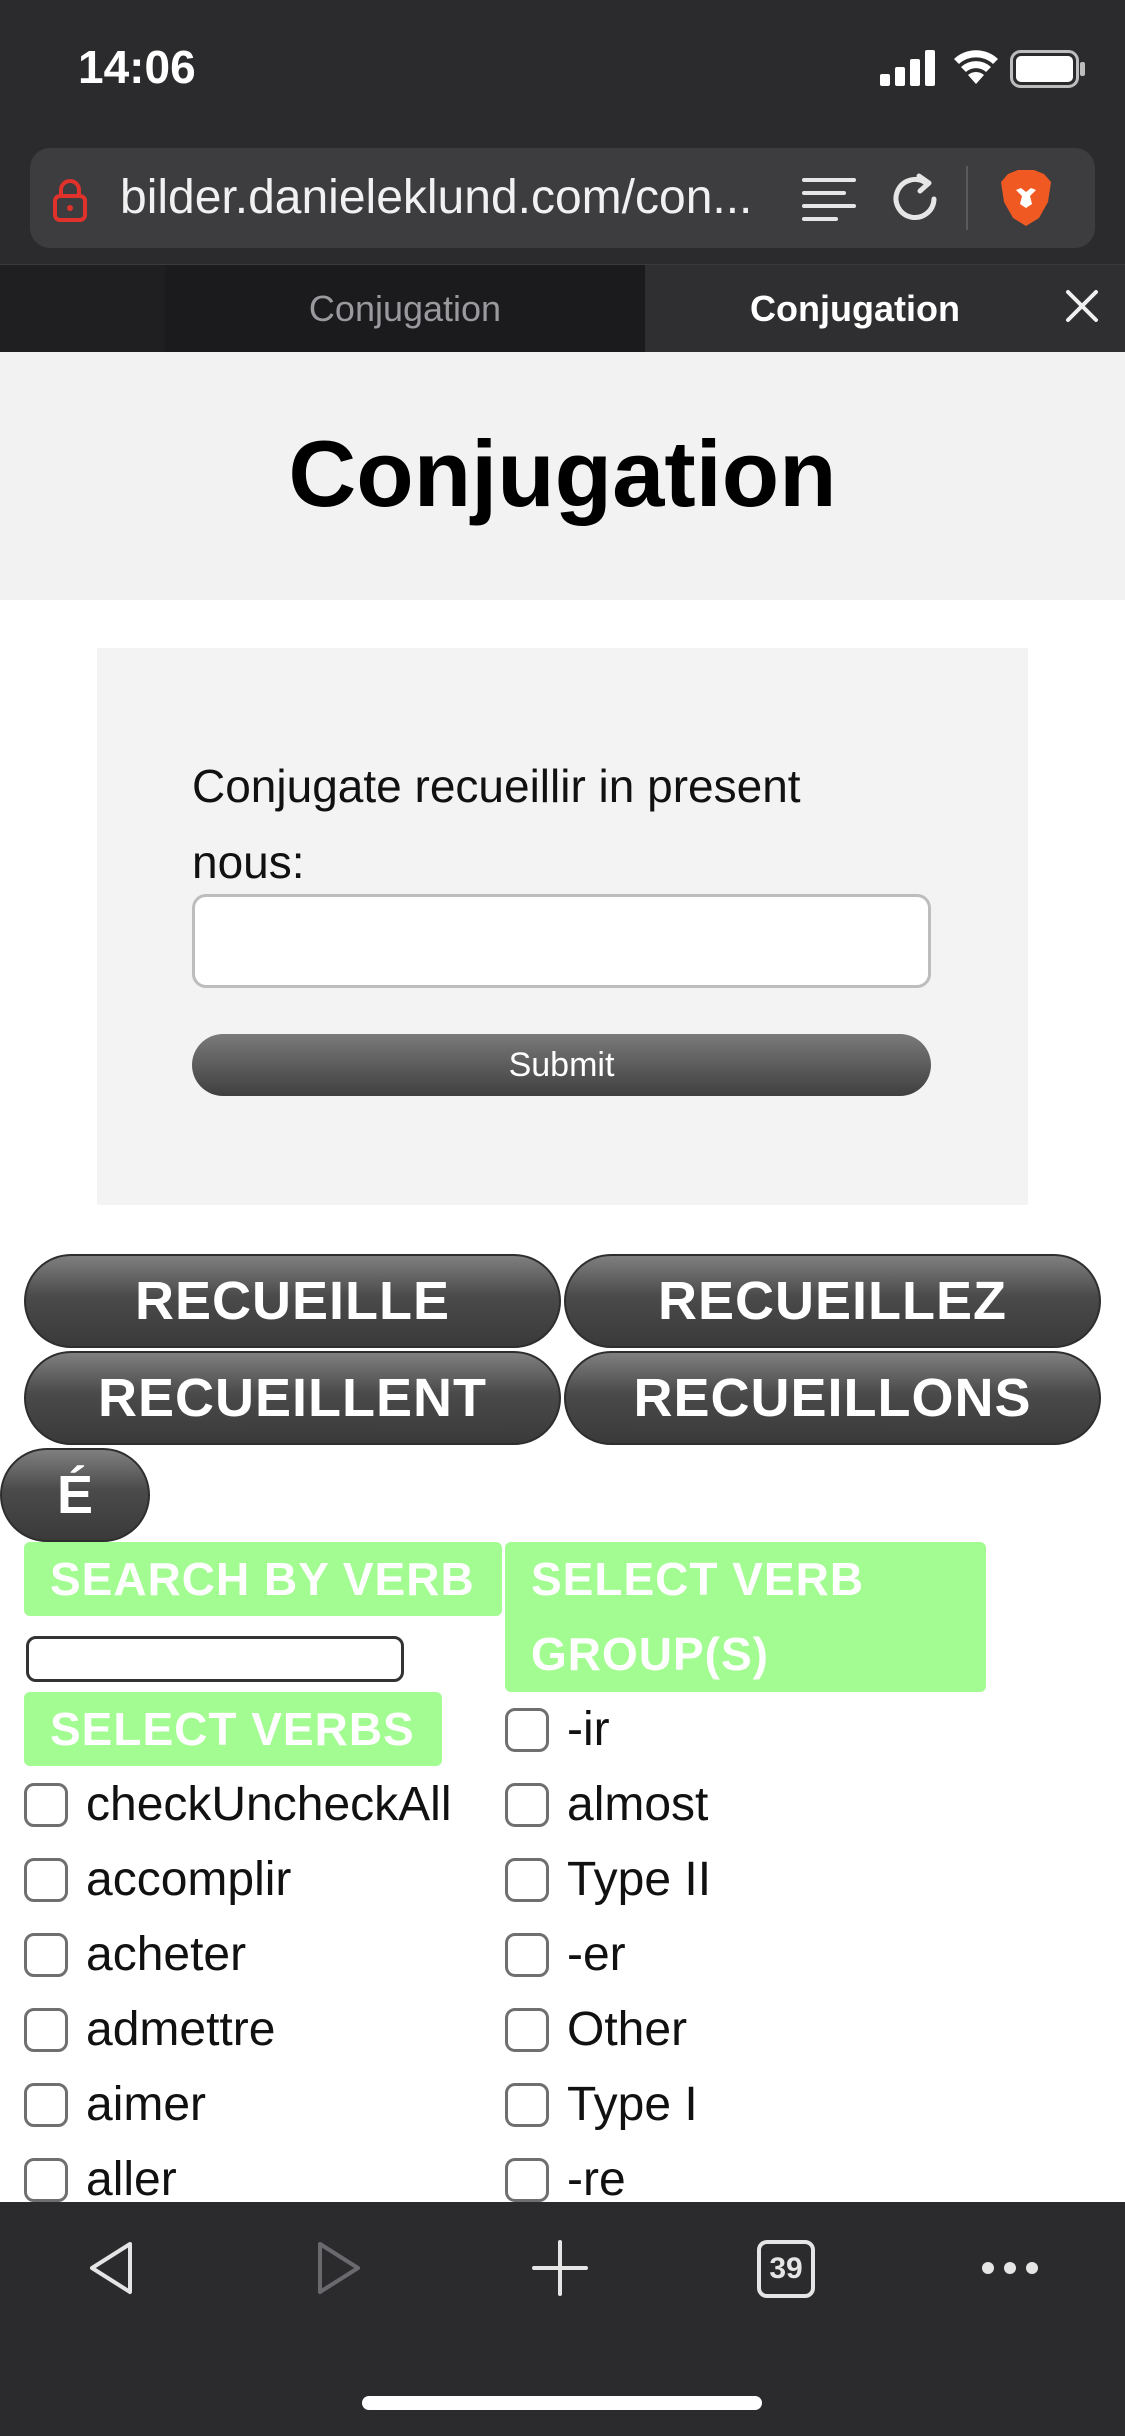  What do you see at coordinates (254, 1954) in the screenshot?
I see `verb-item-acheter: acheter` at bounding box center [254, 1954].